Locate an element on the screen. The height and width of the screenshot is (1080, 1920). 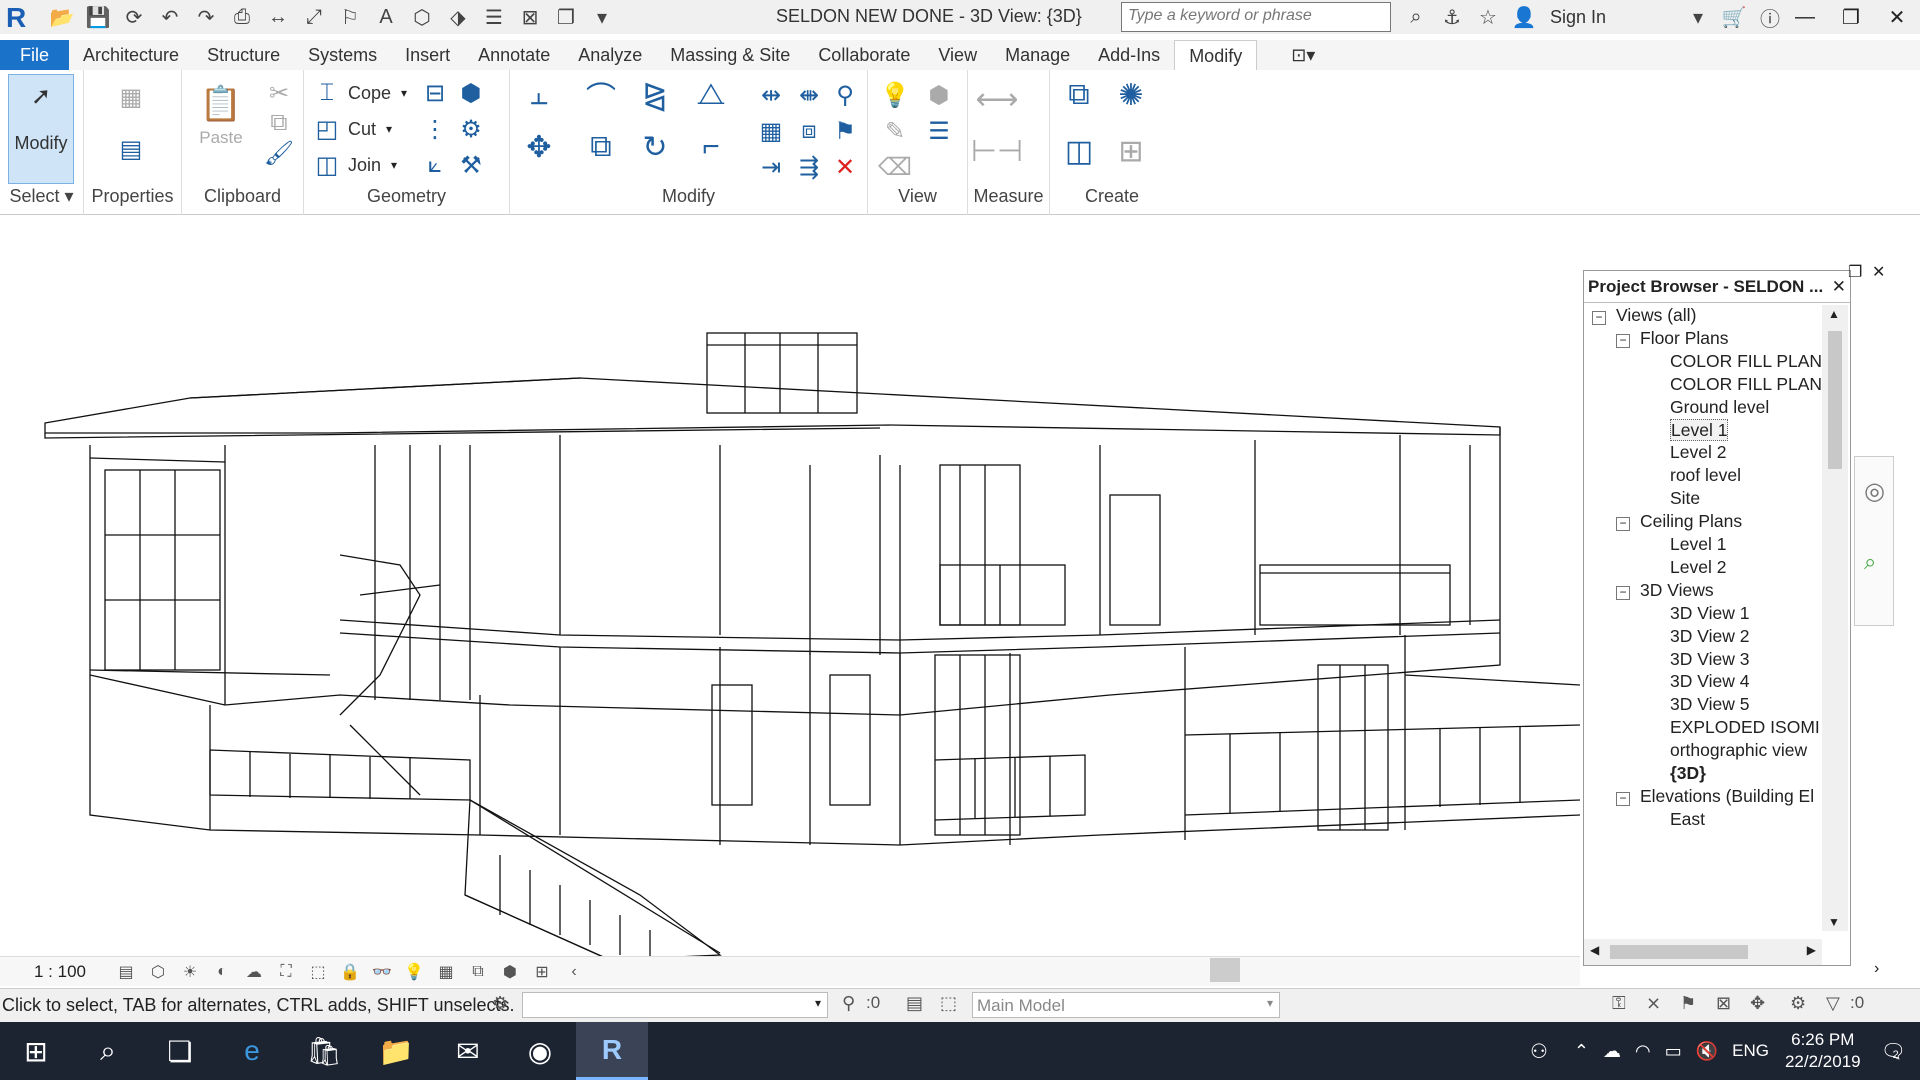
shadows-icon: ◐ is located at coordinates (222, 972).